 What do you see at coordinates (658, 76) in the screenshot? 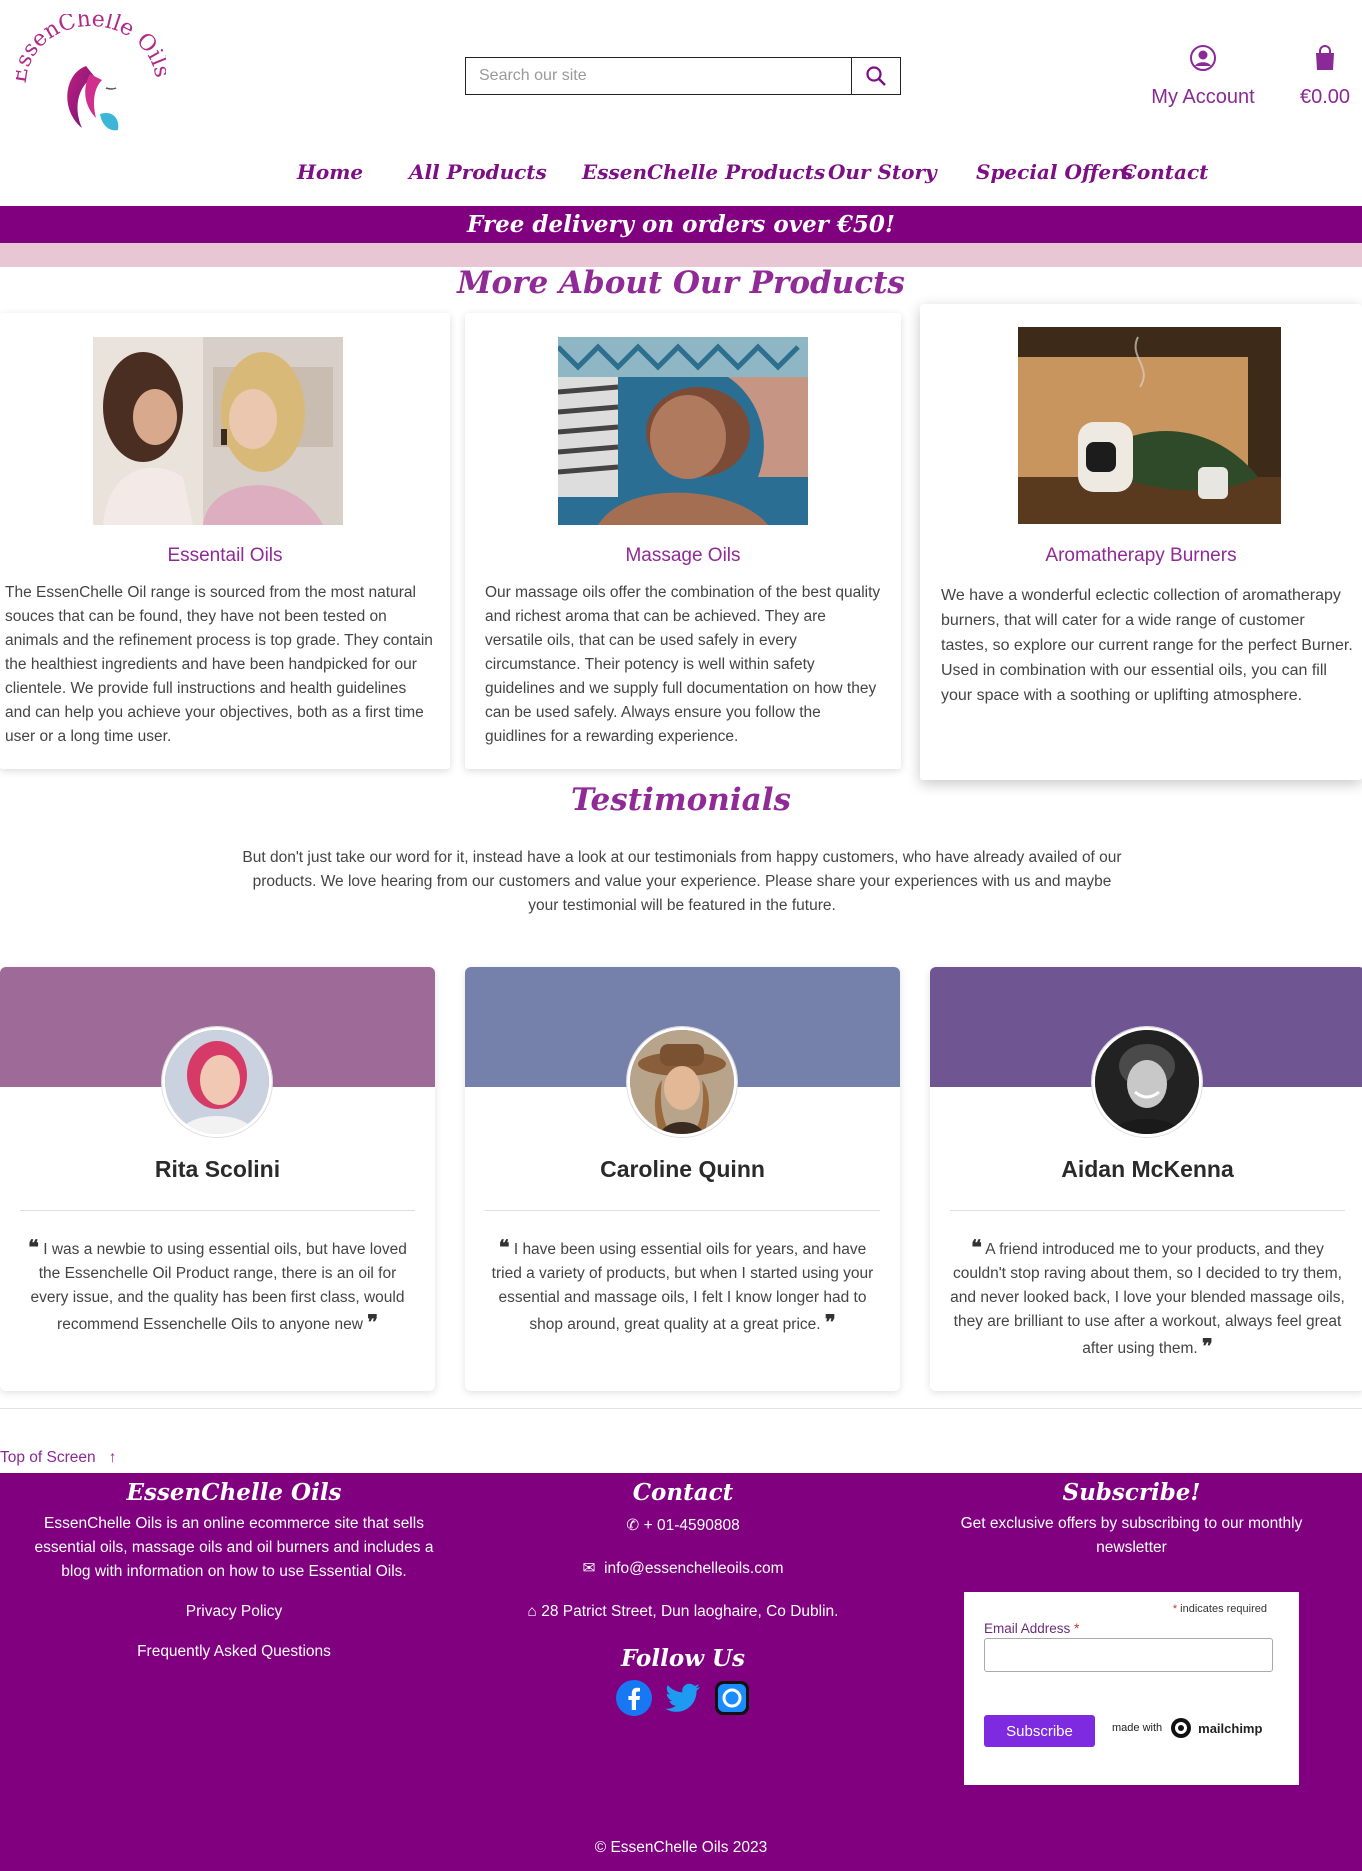
I see `search-input` at bounding box center [658, 76].